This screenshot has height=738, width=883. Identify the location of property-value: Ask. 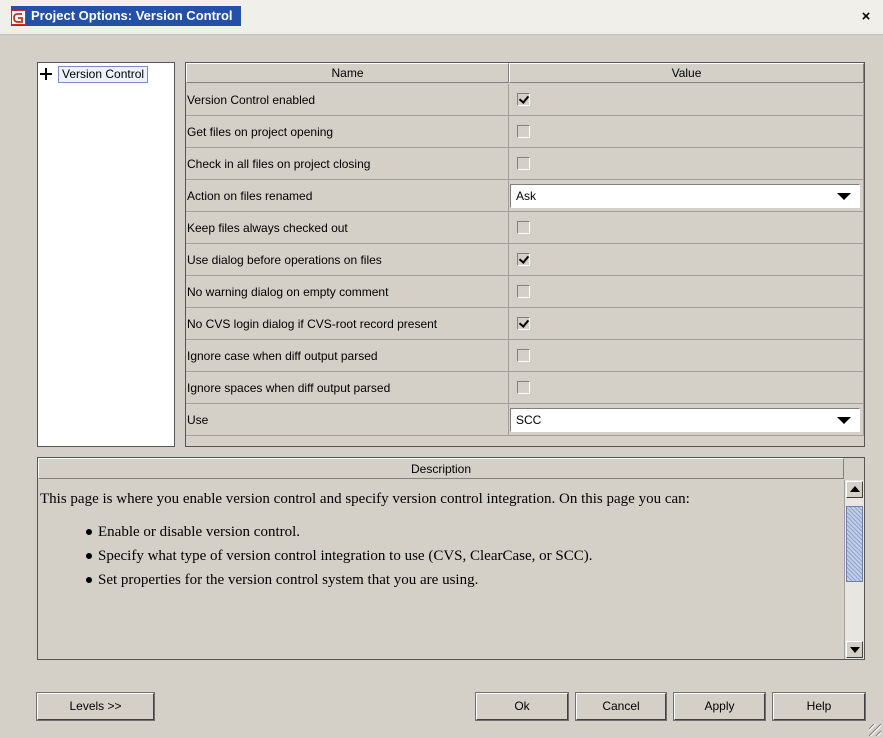
(686, 196).